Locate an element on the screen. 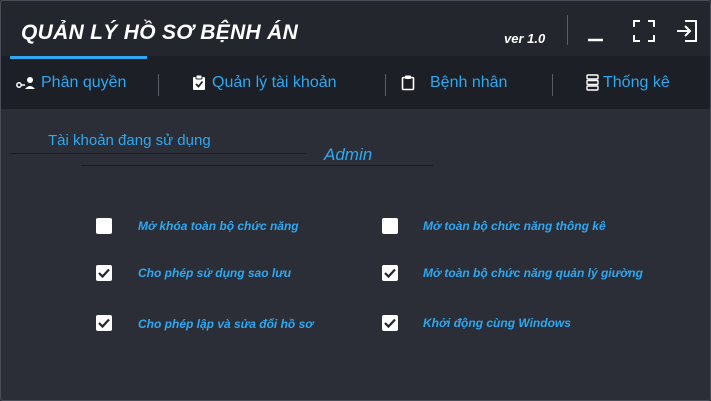 The height and width of the screenshot is (401, 711). option-unlock-all-checkbox is located at coordinates (104, 226).